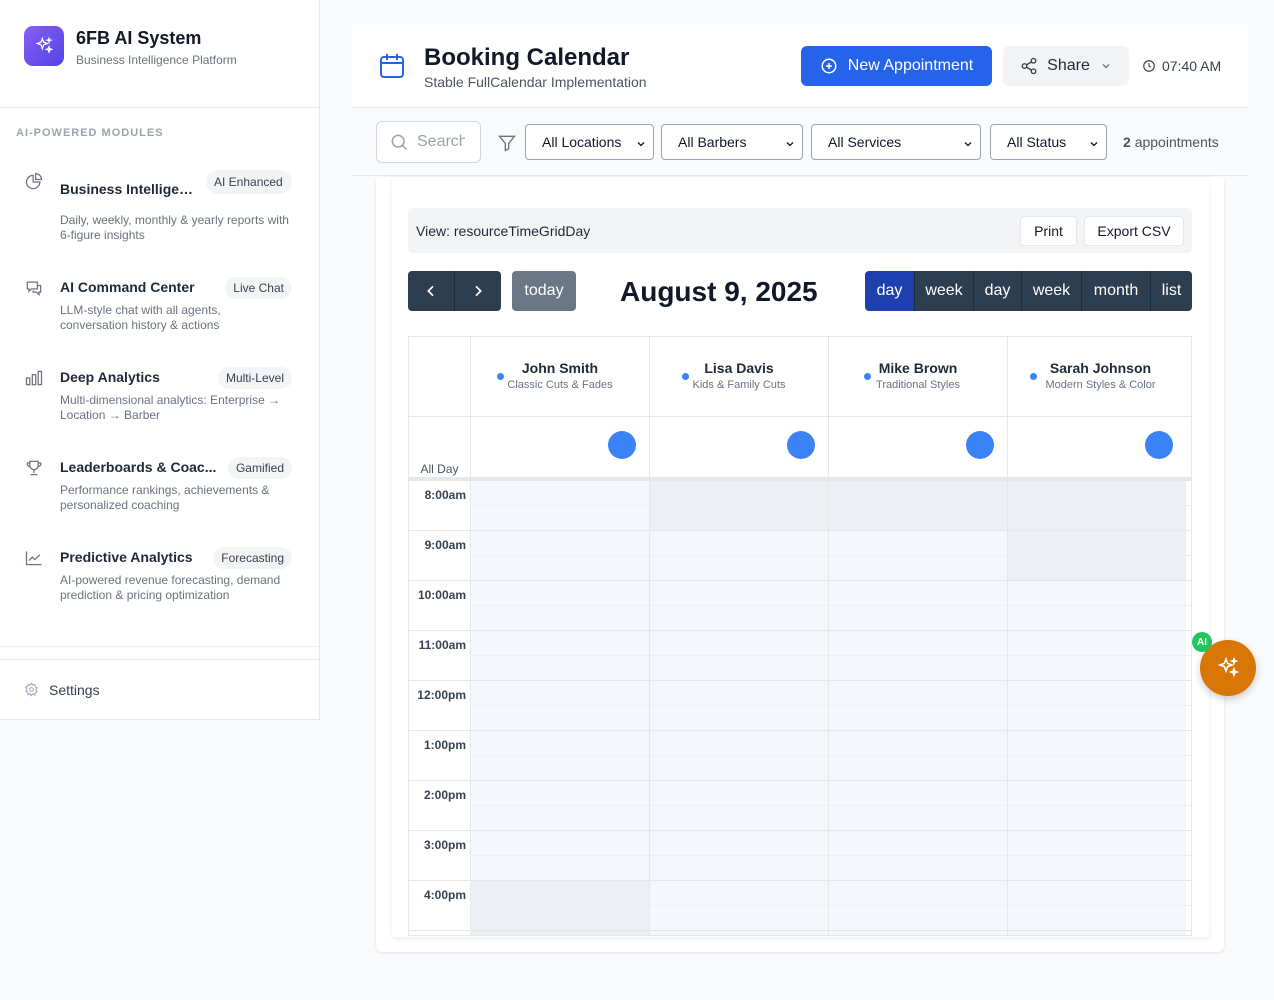  What do you see at coordinates (739, 368) in the screenshot?
I see `resource-name: Lisa Davis` at bounding box center [739, 368].